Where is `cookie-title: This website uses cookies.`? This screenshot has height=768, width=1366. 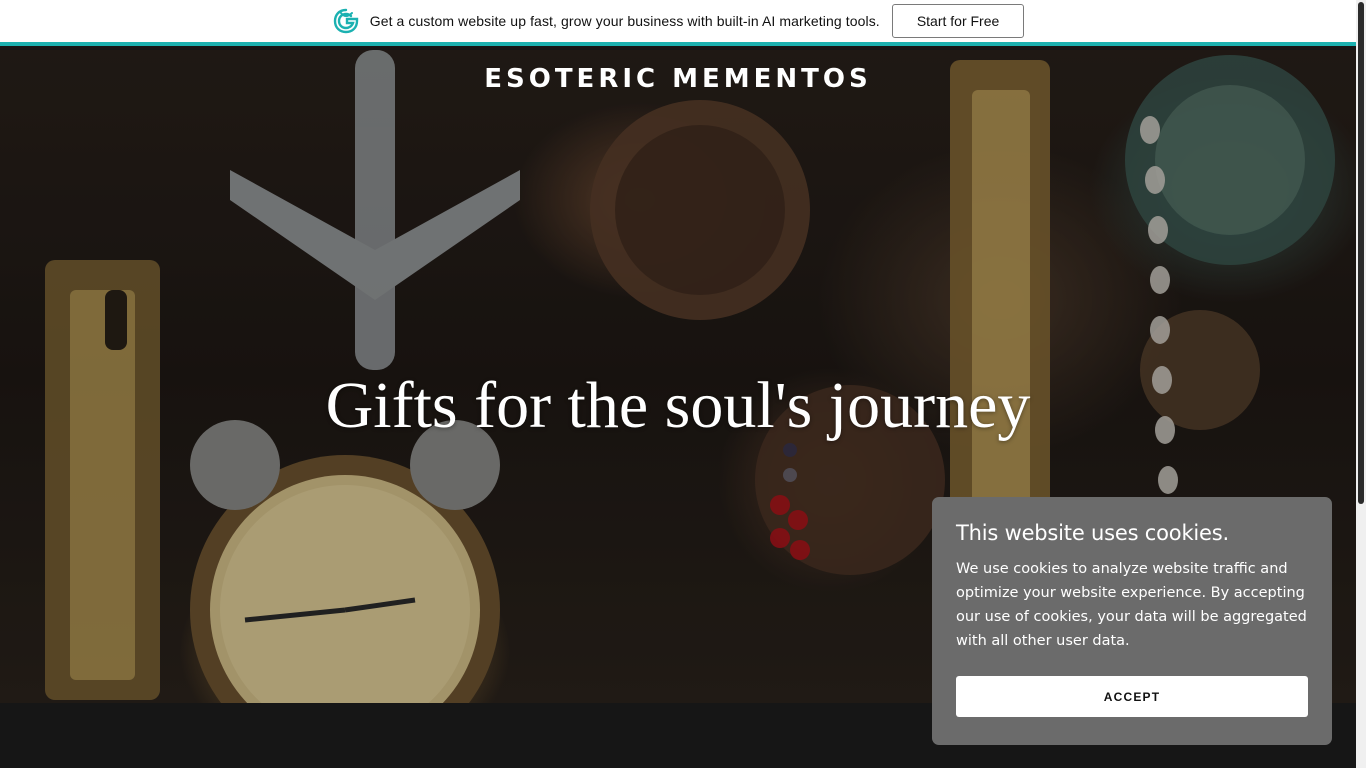
cookie-title: This website uses cookies. is located at coordinates (1092, 533).